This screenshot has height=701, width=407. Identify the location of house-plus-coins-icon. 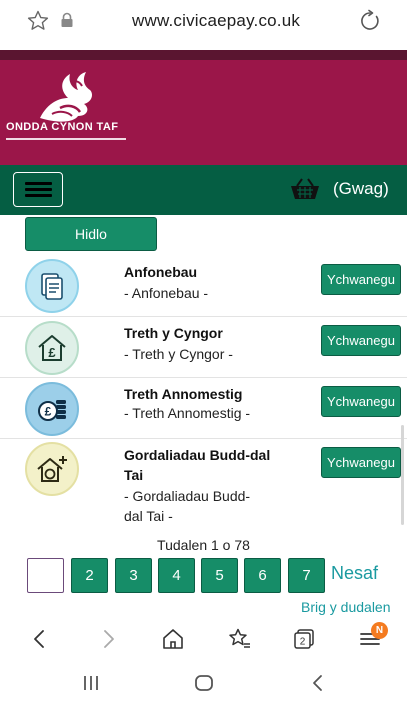
(52, 469).